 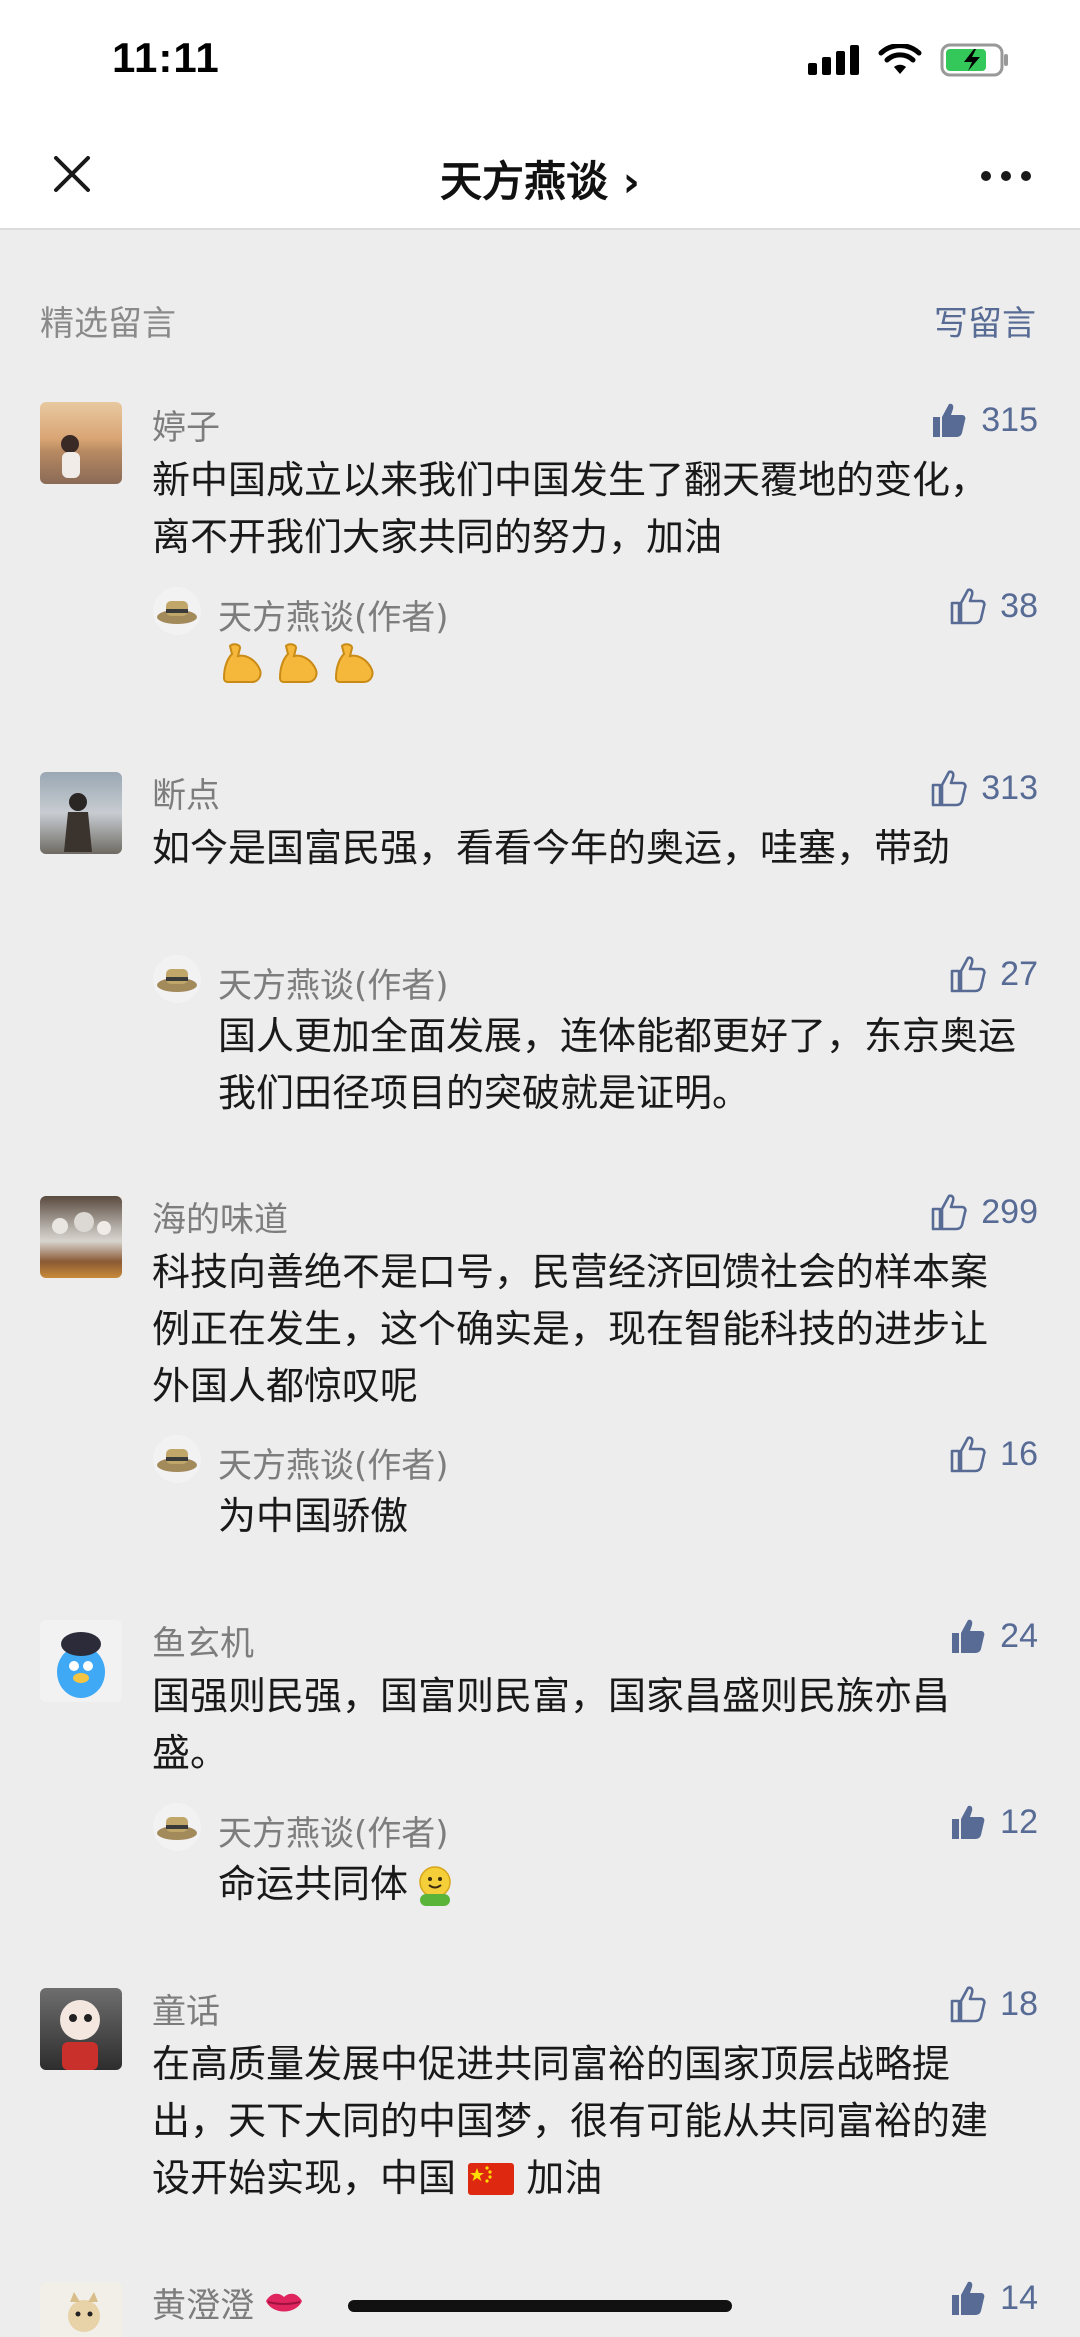 What do you see at coordinates (435, 1885) in the screenshot?
I see `hugging-face-emoji-icon` at bounding box center [435, 1885].